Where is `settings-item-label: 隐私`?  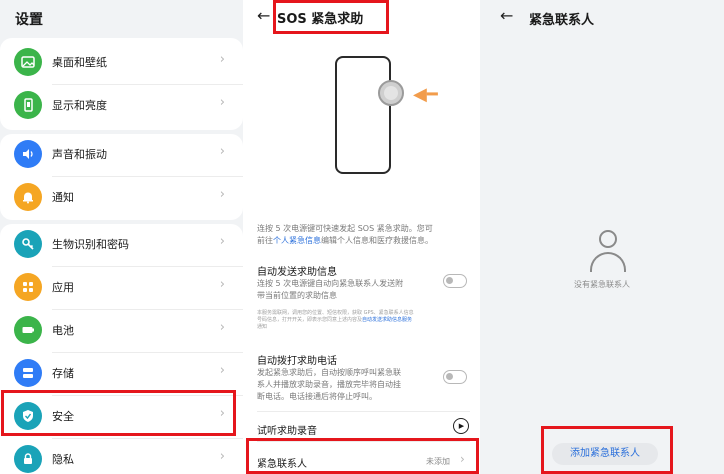
settings-item-label: 隐私 is located at coordinates (63, 459).